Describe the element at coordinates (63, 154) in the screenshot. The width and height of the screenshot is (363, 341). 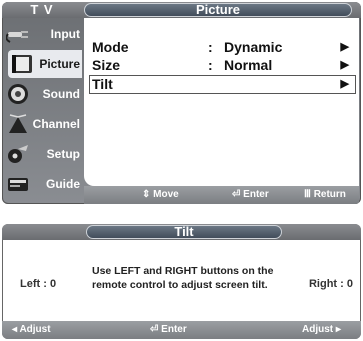
I see `sidebar-item-label: Setup` at that location.